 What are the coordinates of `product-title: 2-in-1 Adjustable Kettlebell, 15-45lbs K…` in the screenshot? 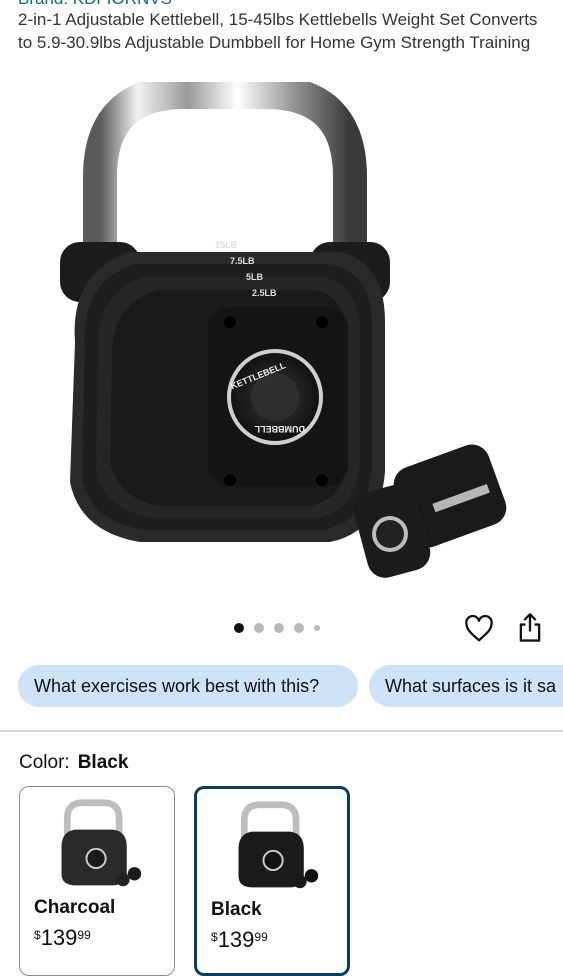 It's located at (278, 31).